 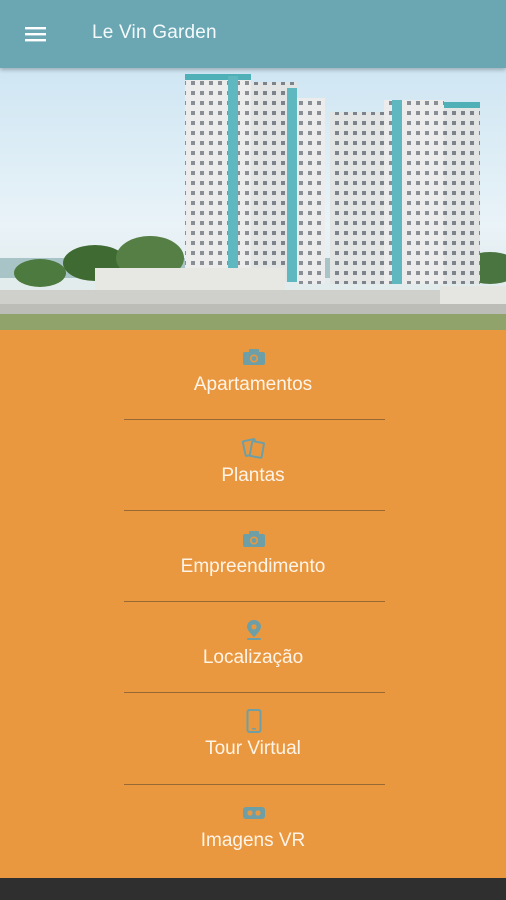 I want to click on menu-button, so click(x=36, y=34).